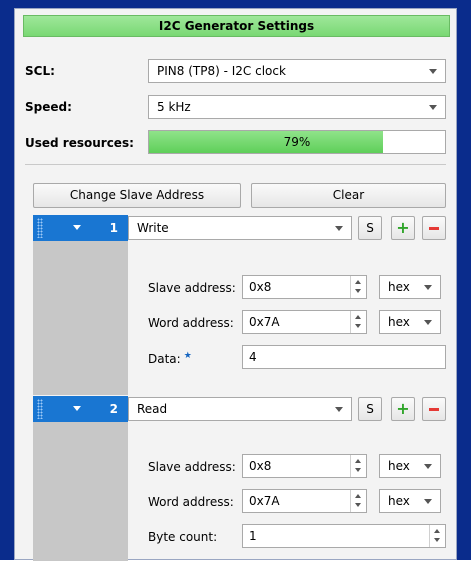 The width and height of the screenshot is (471, 561). I want to click on operation-handle: 1, so click(80, 228).